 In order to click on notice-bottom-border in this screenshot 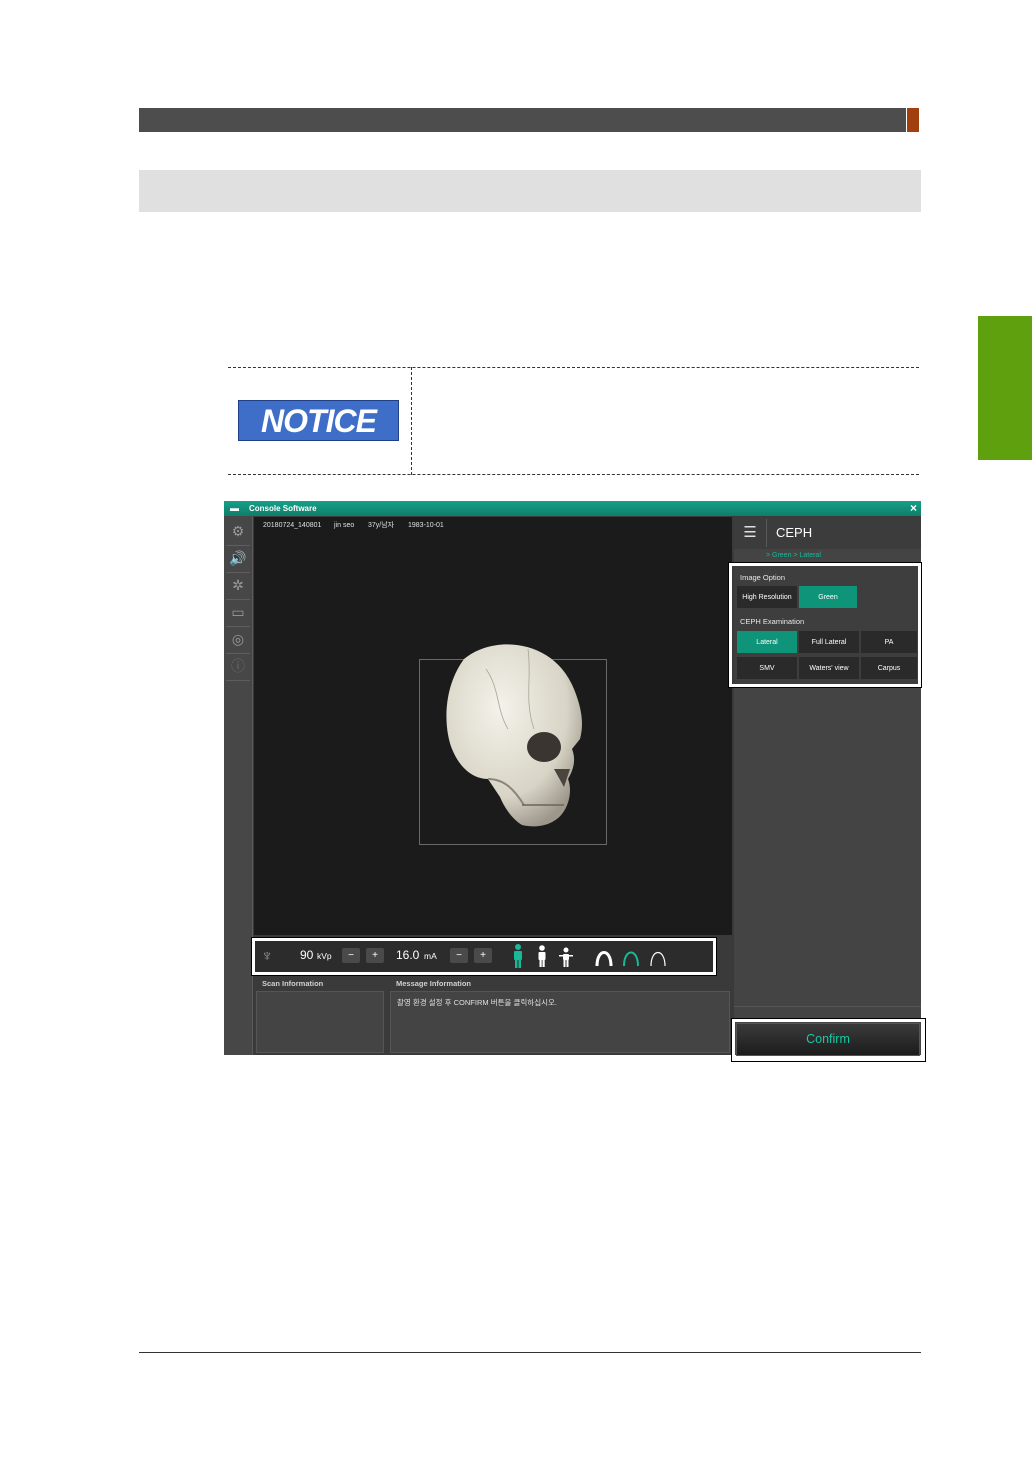, I will do `click(573, 474)`.